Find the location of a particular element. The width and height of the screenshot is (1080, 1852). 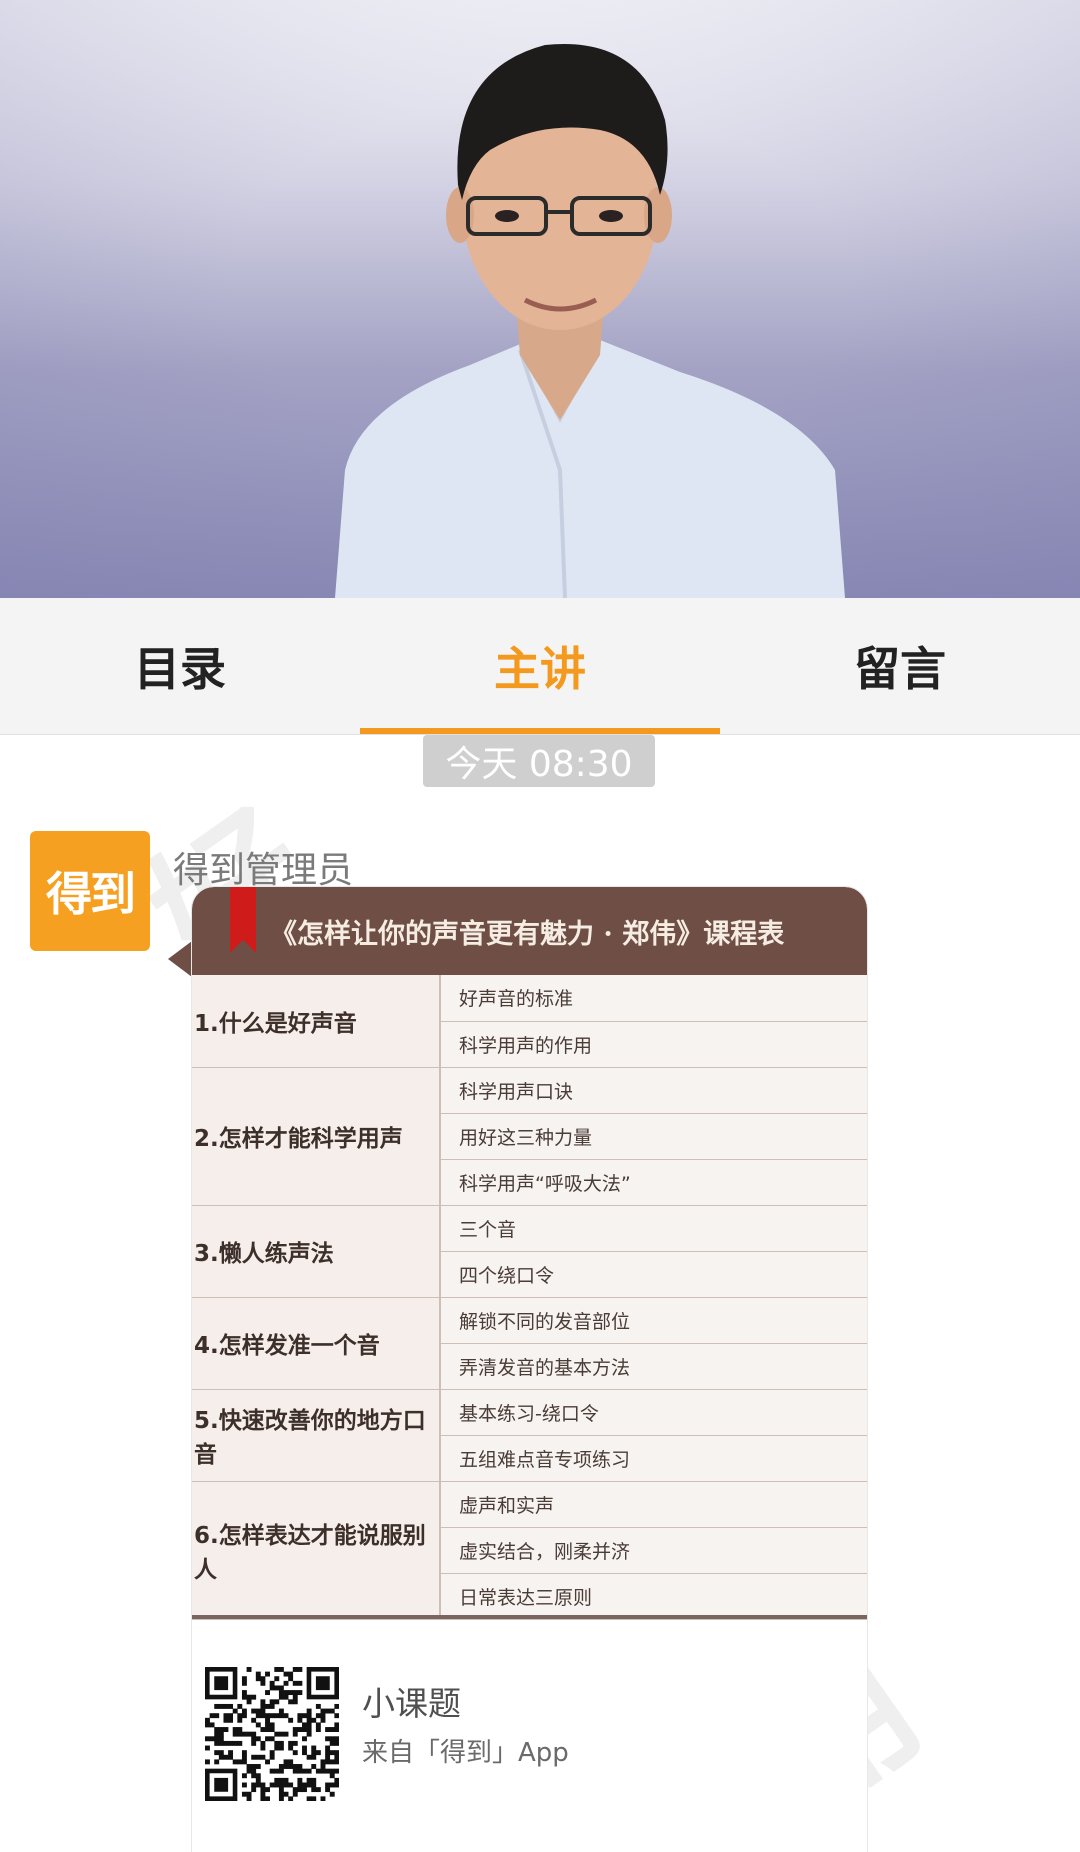

table-row: 6.怎样表达才能说服别人 虚声和实声 is located at coordinates (529, 1550).